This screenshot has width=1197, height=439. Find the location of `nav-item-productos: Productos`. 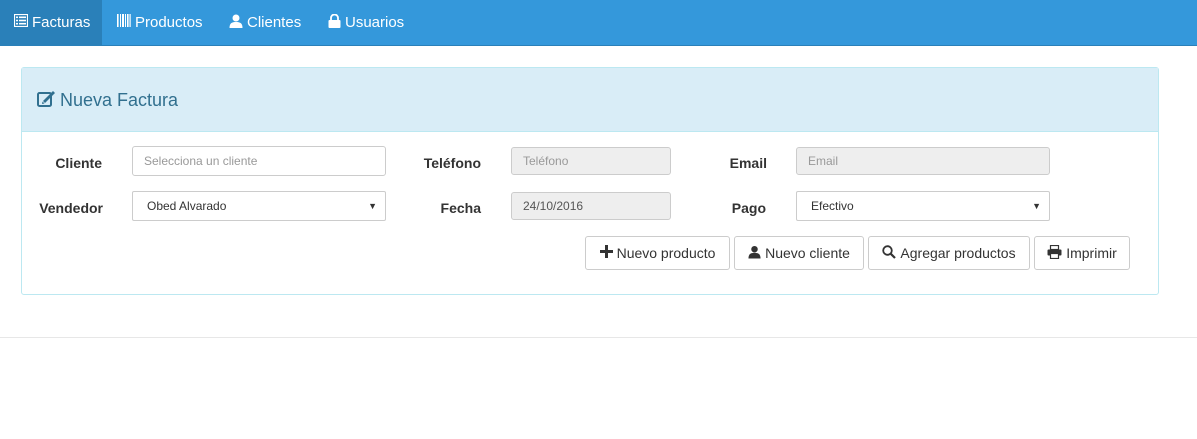

nav-item-productos: Productos is located at coordinates (160, 22).